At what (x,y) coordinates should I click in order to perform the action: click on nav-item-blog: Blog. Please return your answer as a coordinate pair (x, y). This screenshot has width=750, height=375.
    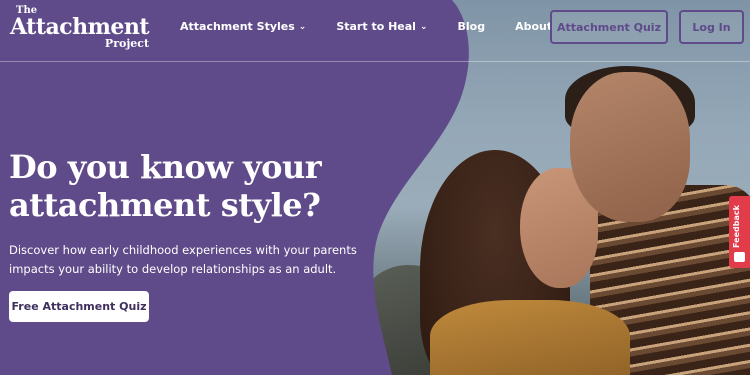
    Looking at the image, I should click on (472, 26).